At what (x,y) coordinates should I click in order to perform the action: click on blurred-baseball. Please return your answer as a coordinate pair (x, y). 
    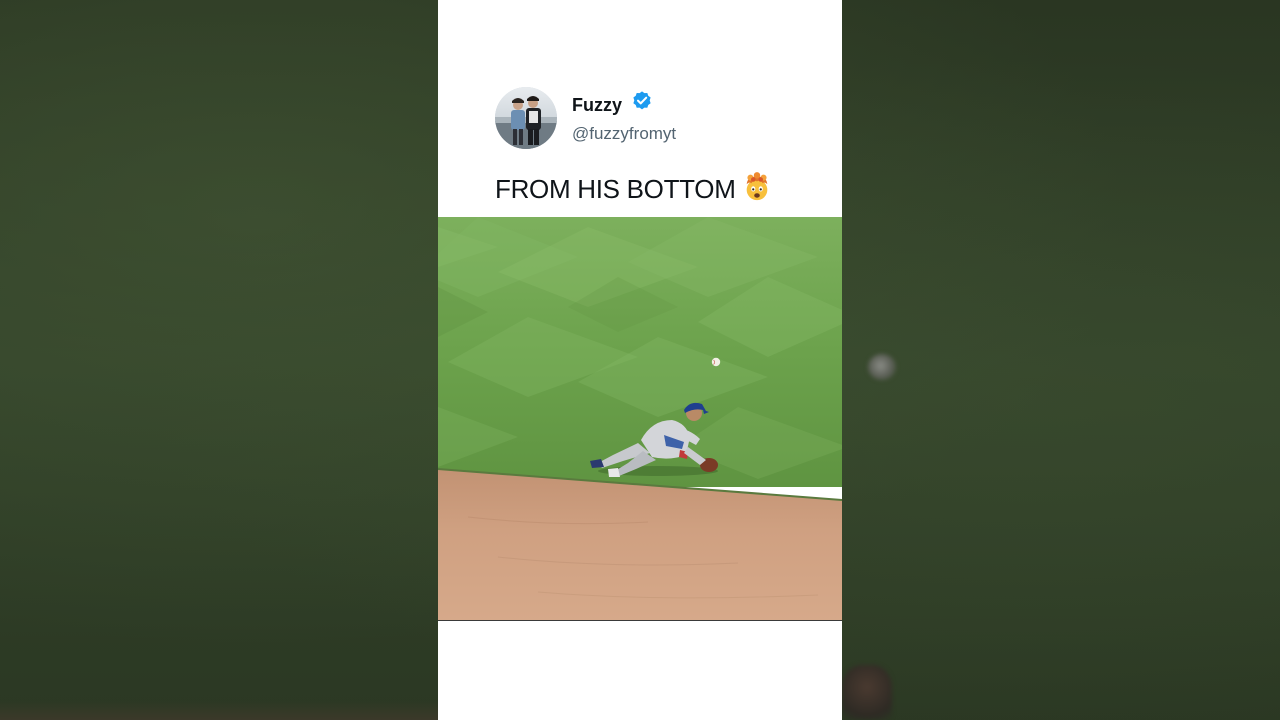
    Looking at the image, I should click on (882, 367).